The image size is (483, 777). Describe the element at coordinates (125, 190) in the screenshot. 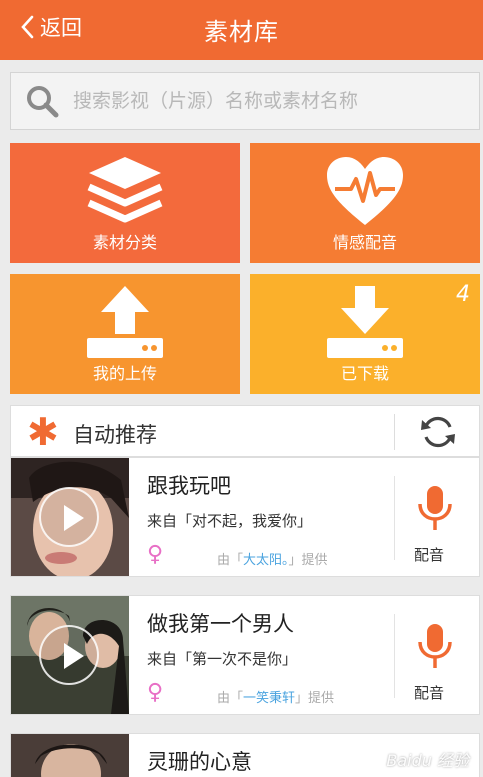

I see `layers-icon` at that location.